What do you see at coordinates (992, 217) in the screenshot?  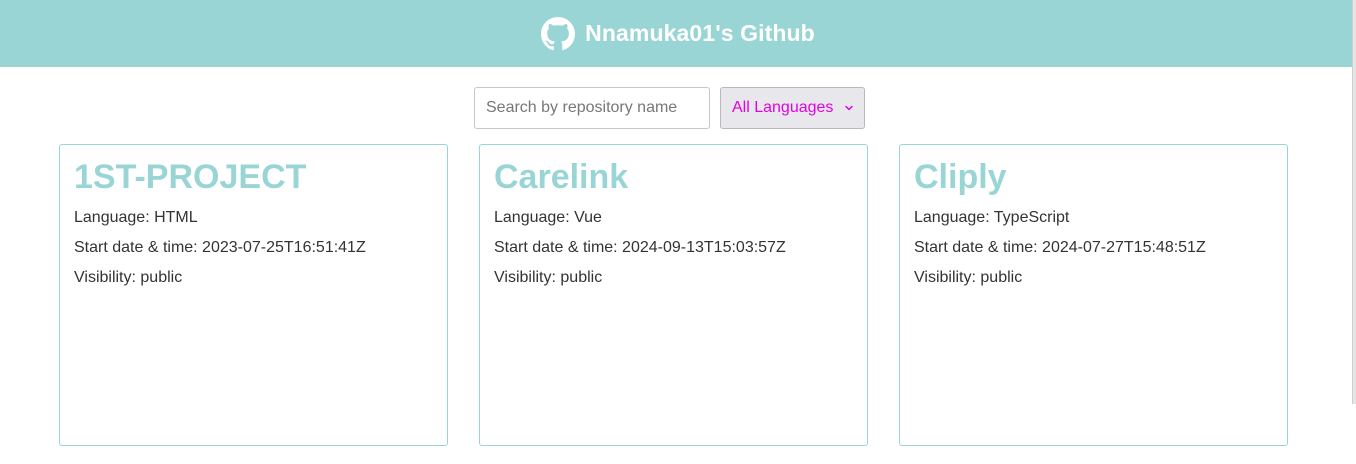 I see `repo-language: Language: TypeScript` at bounding box center [992, 217].